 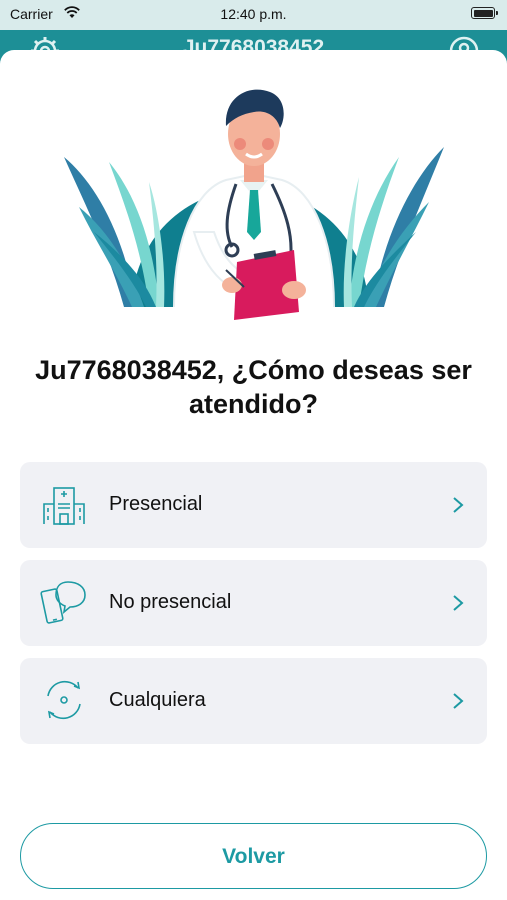 What do you see at coordinates (253, 387) in the screenshot?
I see `question-heading: Ju7768038452, ¿Cómo deseas ser atendido?` at bounding box center [253, 387].